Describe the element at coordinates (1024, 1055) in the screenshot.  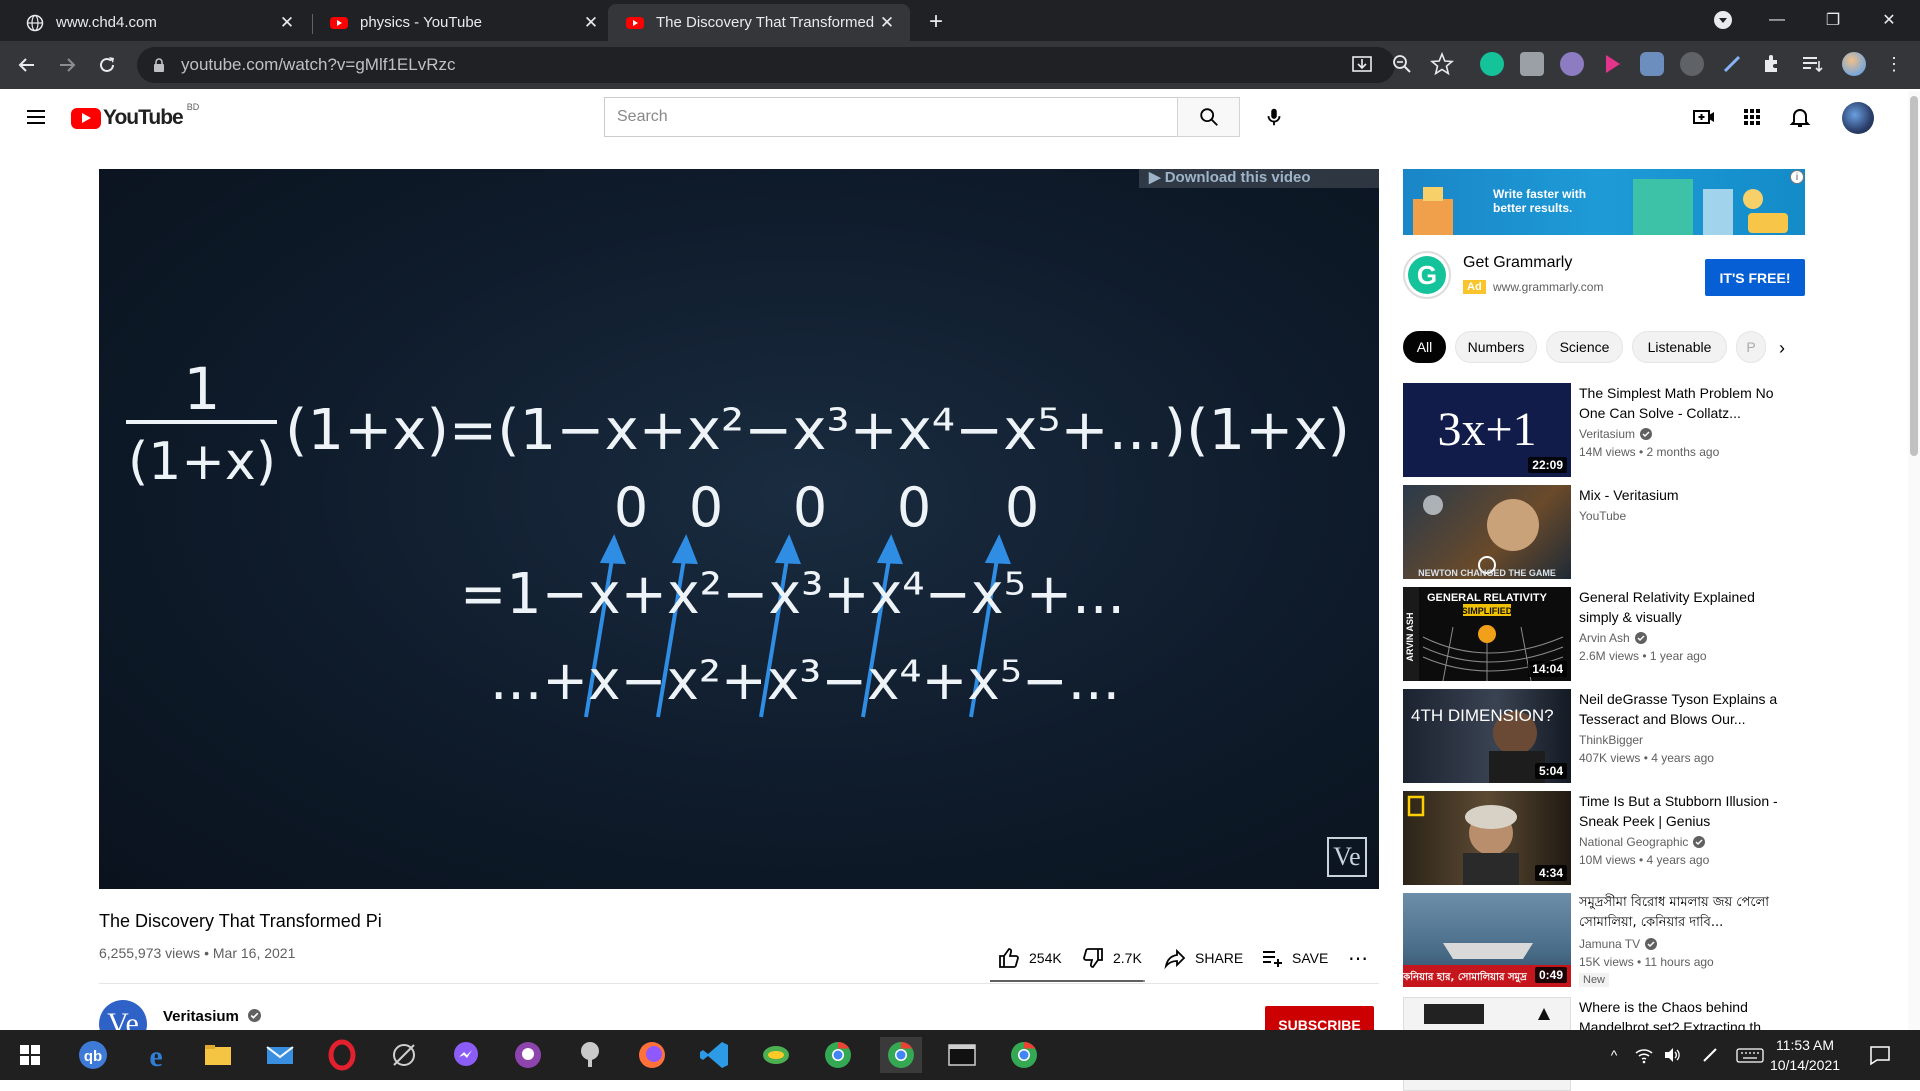
I see `chrome-profile-icon` at that location.